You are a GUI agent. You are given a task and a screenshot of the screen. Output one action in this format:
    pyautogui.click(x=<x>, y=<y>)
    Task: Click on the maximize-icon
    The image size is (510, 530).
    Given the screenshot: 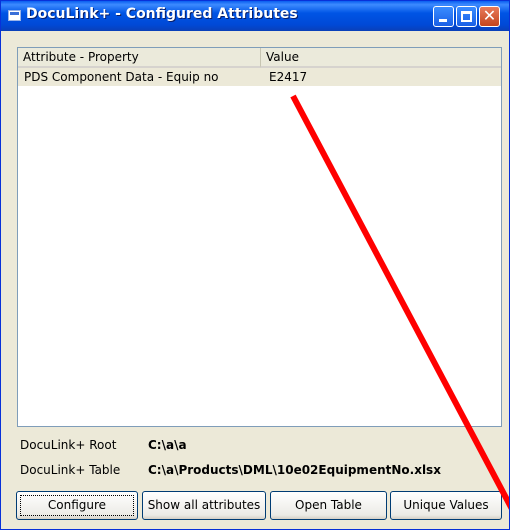 What is the action you would take?
    pyautogui.click(x=466, y=16)
    